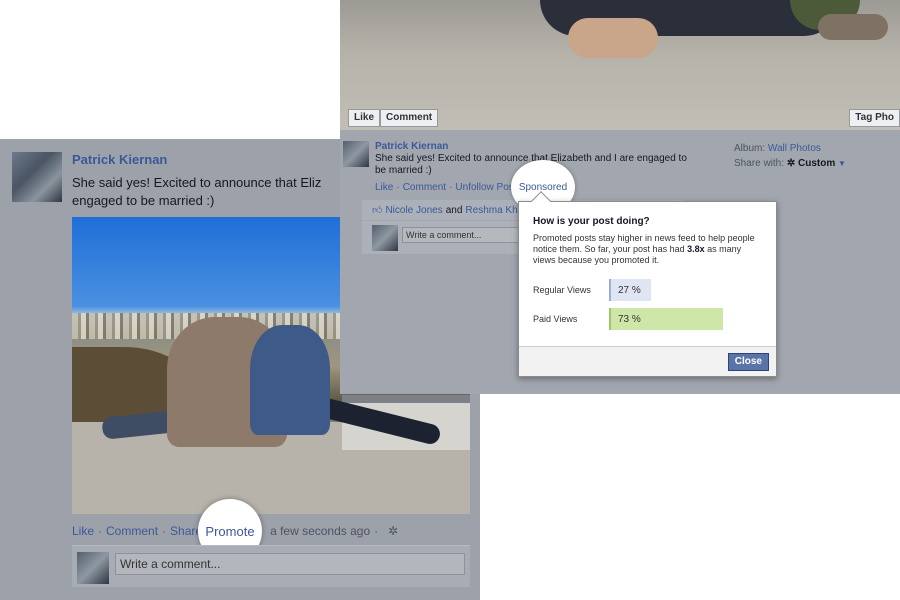 This screenshot has height=600, width=900. What do you see at coordinates (874, 118) in the screenshot?
I see `tag-photo-button: Tag Pho` at bounding box center [874, 118].